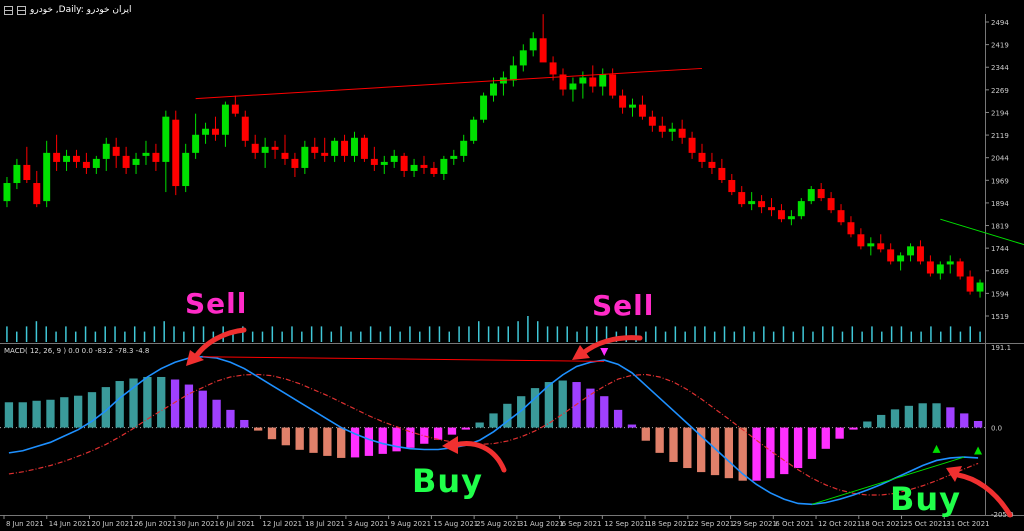 The width and height of the screenshot is (1024, 531). Describe the element at coordinates (1000, 91) in the screenshot. I see `price-tick-label: 2269` at that location.